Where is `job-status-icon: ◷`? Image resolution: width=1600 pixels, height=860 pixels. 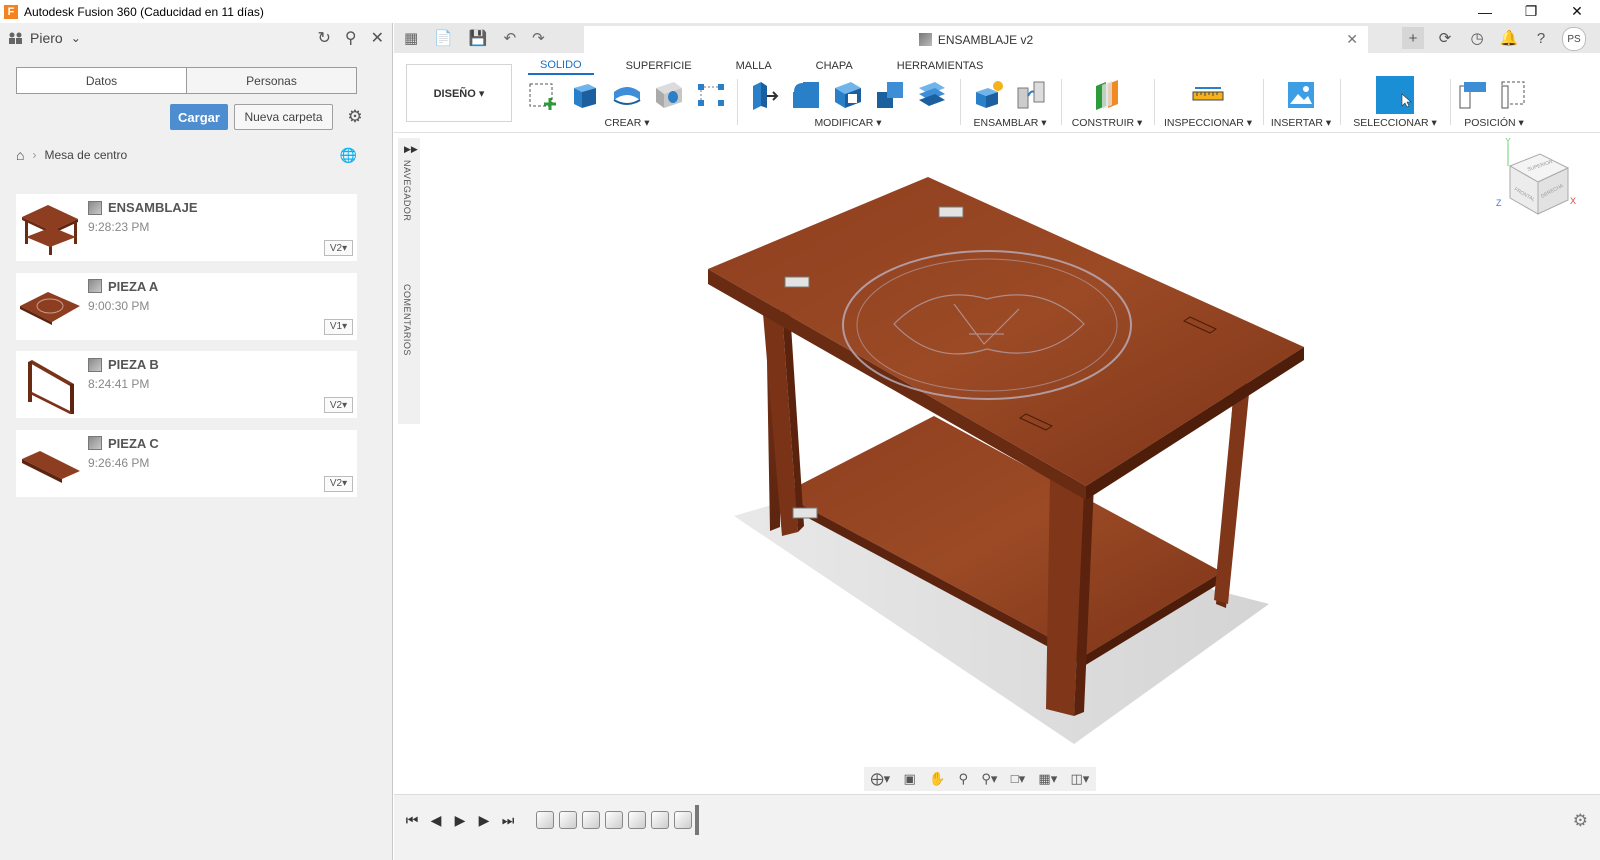
job-status-icon: ◷ is located at coordinates (1477, 38).